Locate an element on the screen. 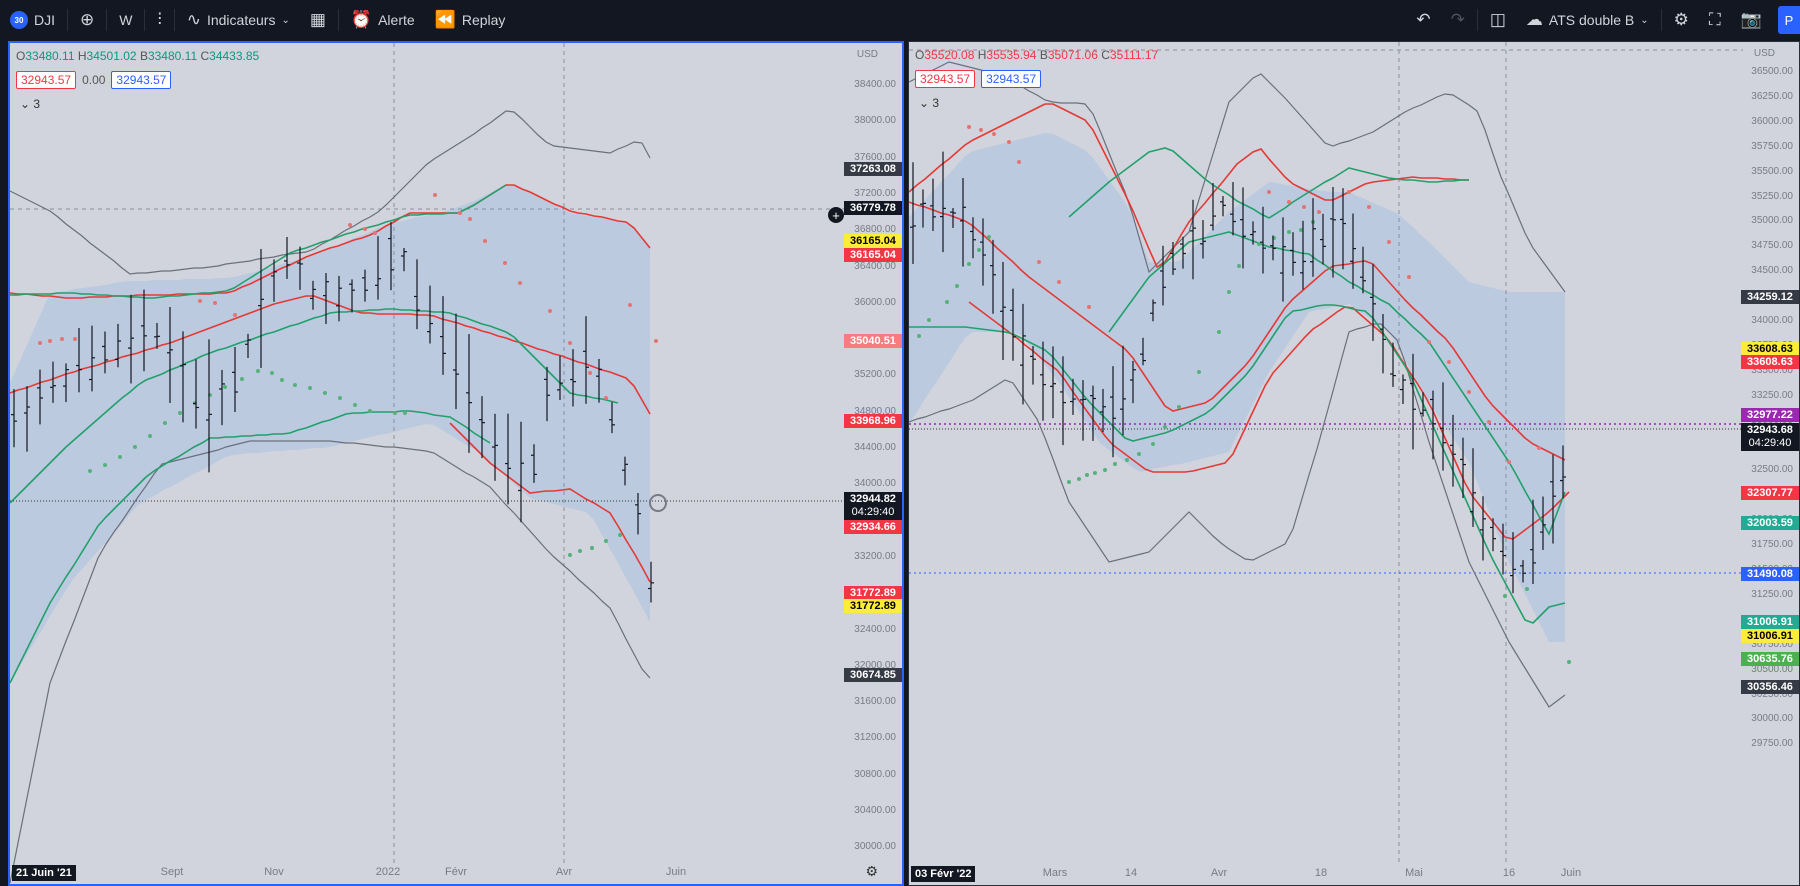  price-tick: 31750.00 is located at coordinates (1772, 545).